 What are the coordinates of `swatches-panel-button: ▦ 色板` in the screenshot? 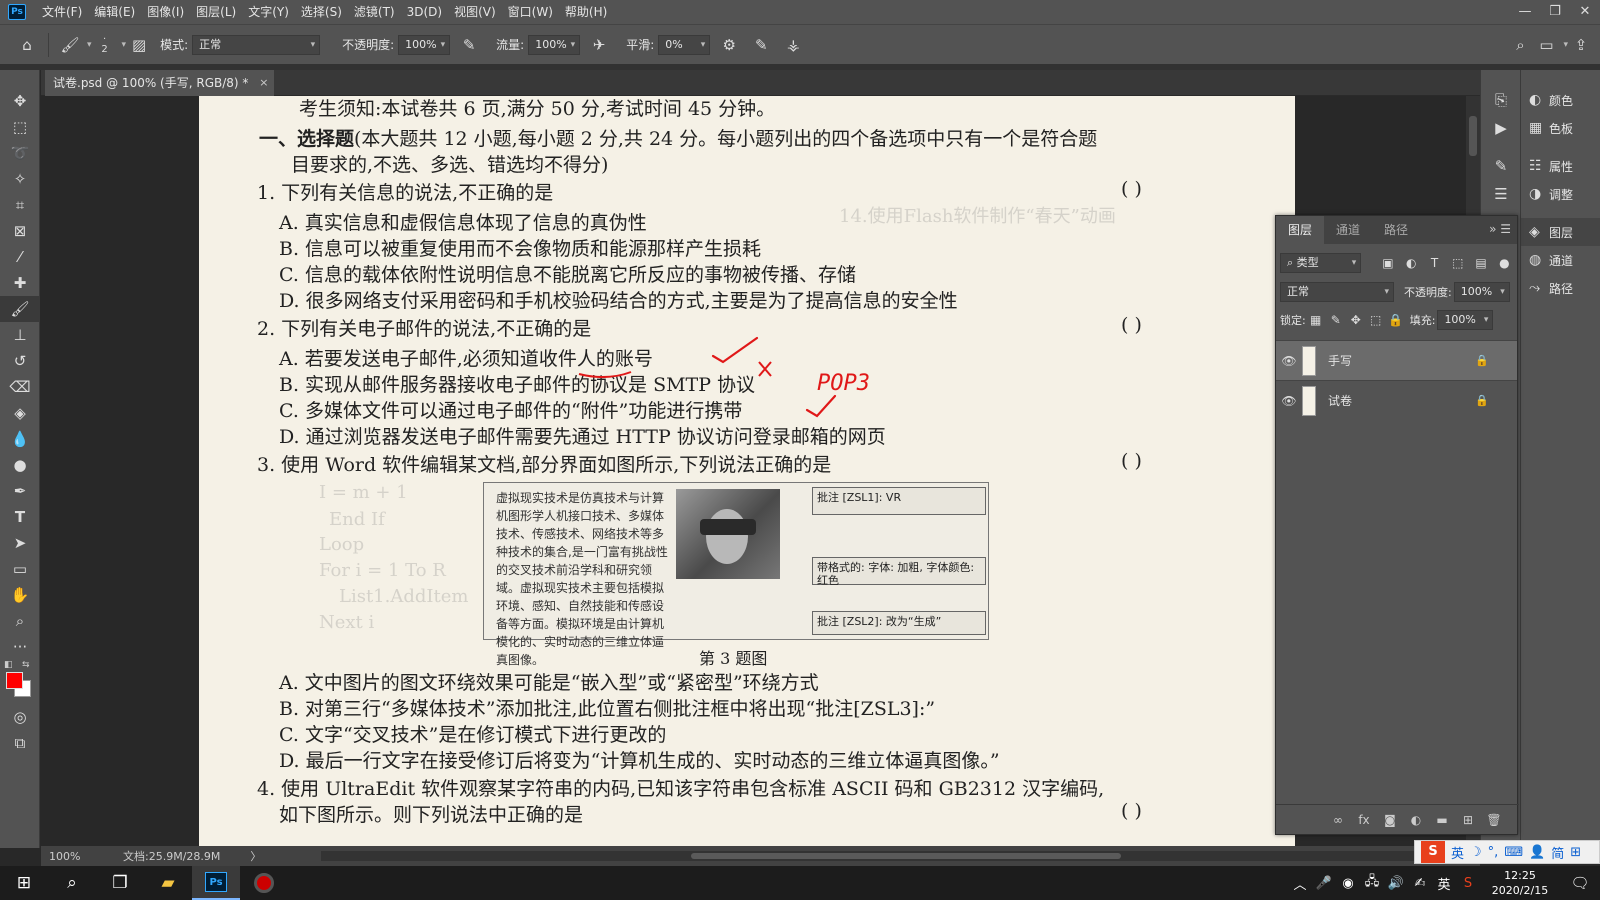 It's located at (1560, 128).